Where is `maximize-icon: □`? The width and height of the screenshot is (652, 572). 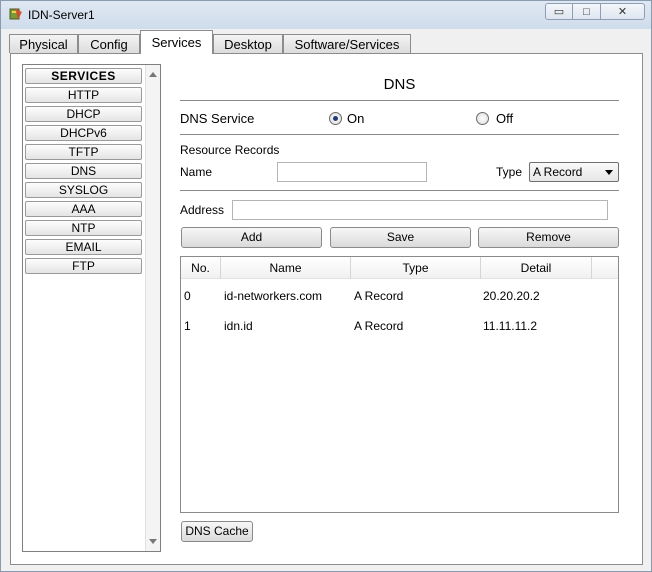
maximize-icon: □ is located at coordinates (586, 11).